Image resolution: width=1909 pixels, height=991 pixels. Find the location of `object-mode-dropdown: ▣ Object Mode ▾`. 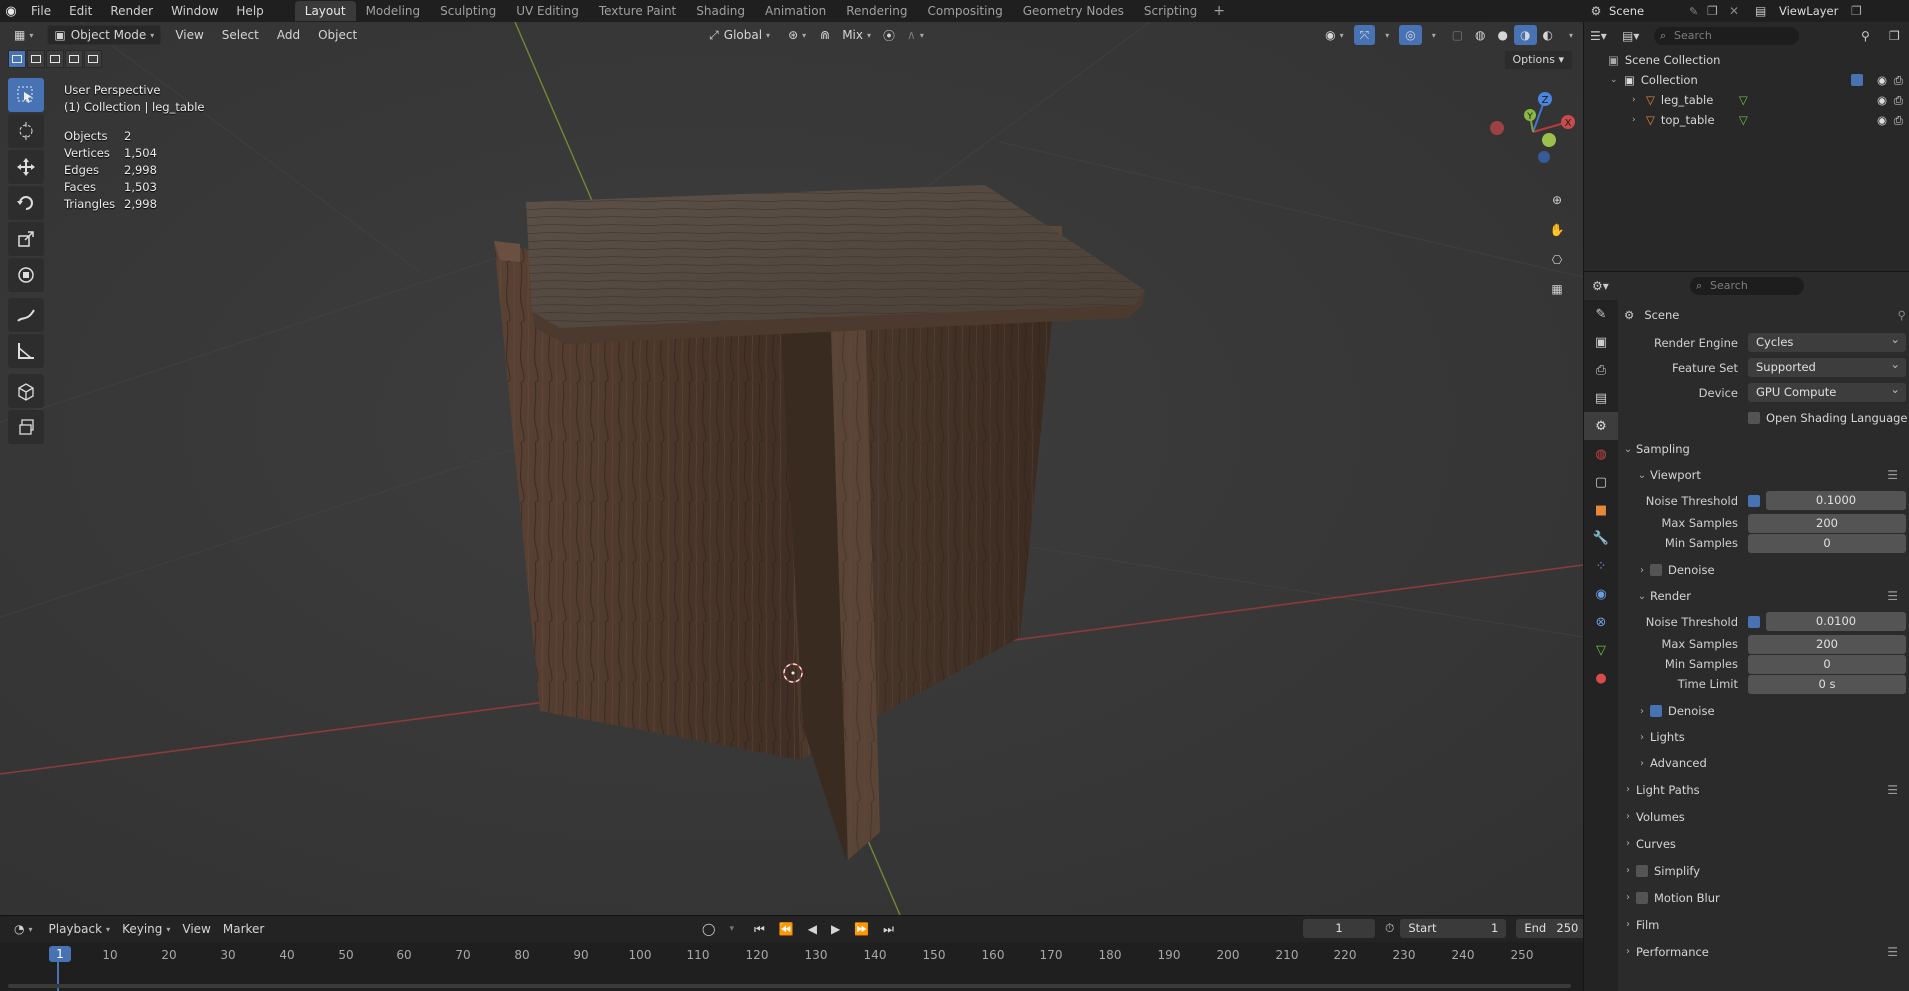

object-mode-dropdown: ▣ Object Mode ▾ is located at coordinates (104, 35).